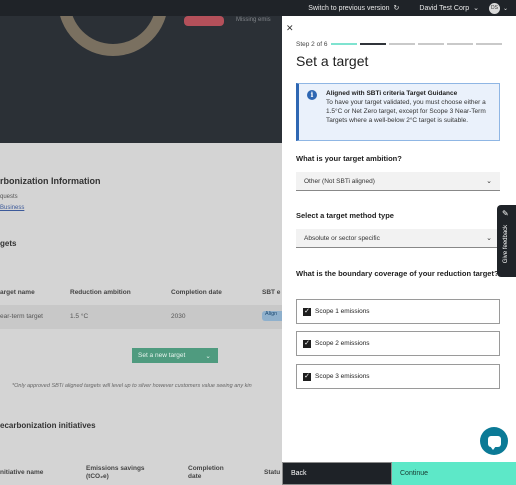 The height and width of the screenshot is (485, 516). Describe the element at coordinates (271, 292) in the screenshot. I see `column-header: SBT e` at that location.